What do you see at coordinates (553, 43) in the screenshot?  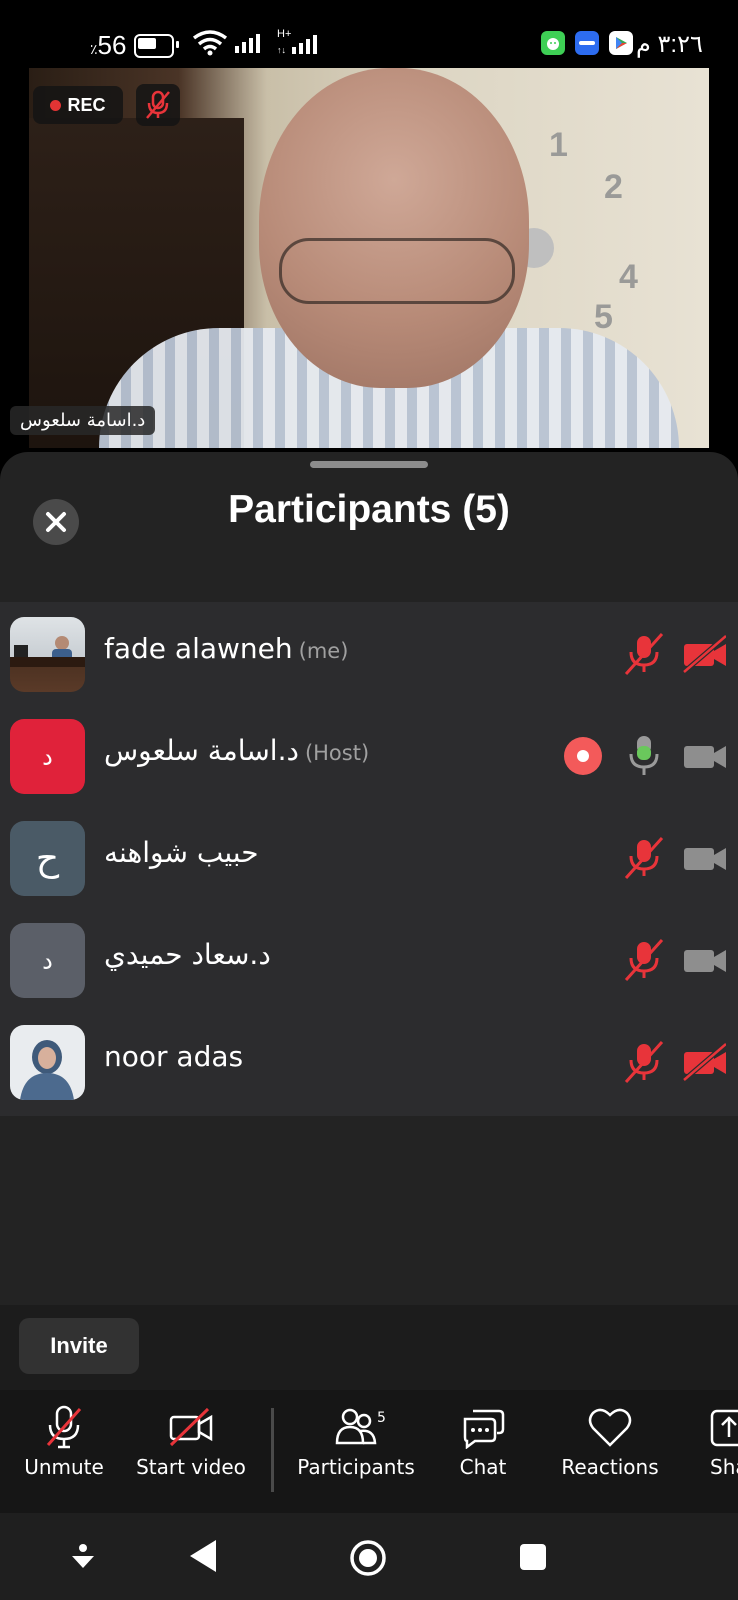 I see `cat-app-icon` at bounding box center [553, 43].